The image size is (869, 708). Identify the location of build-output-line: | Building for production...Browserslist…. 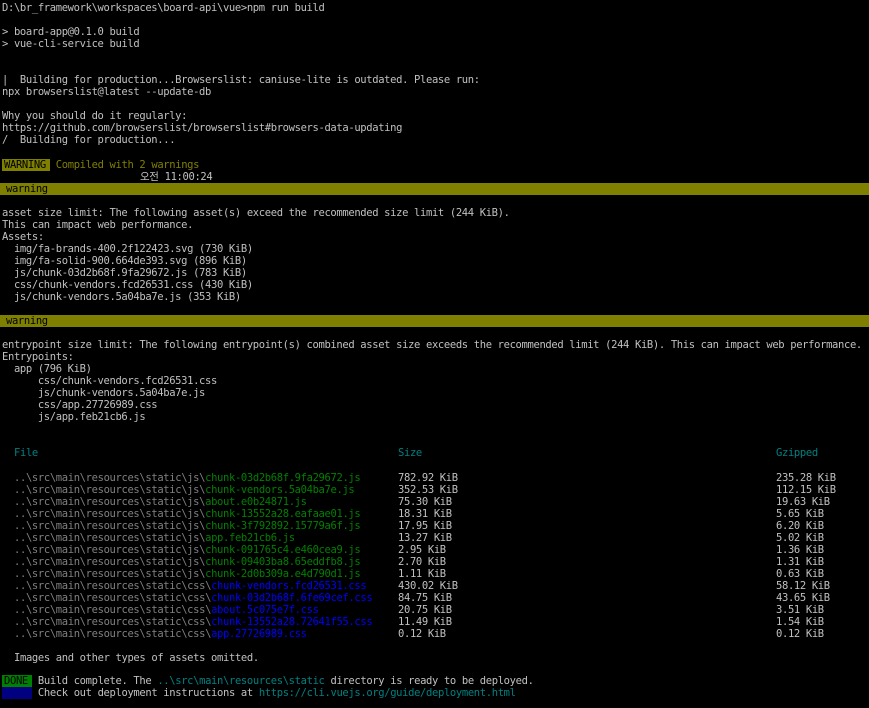
(241, 80).